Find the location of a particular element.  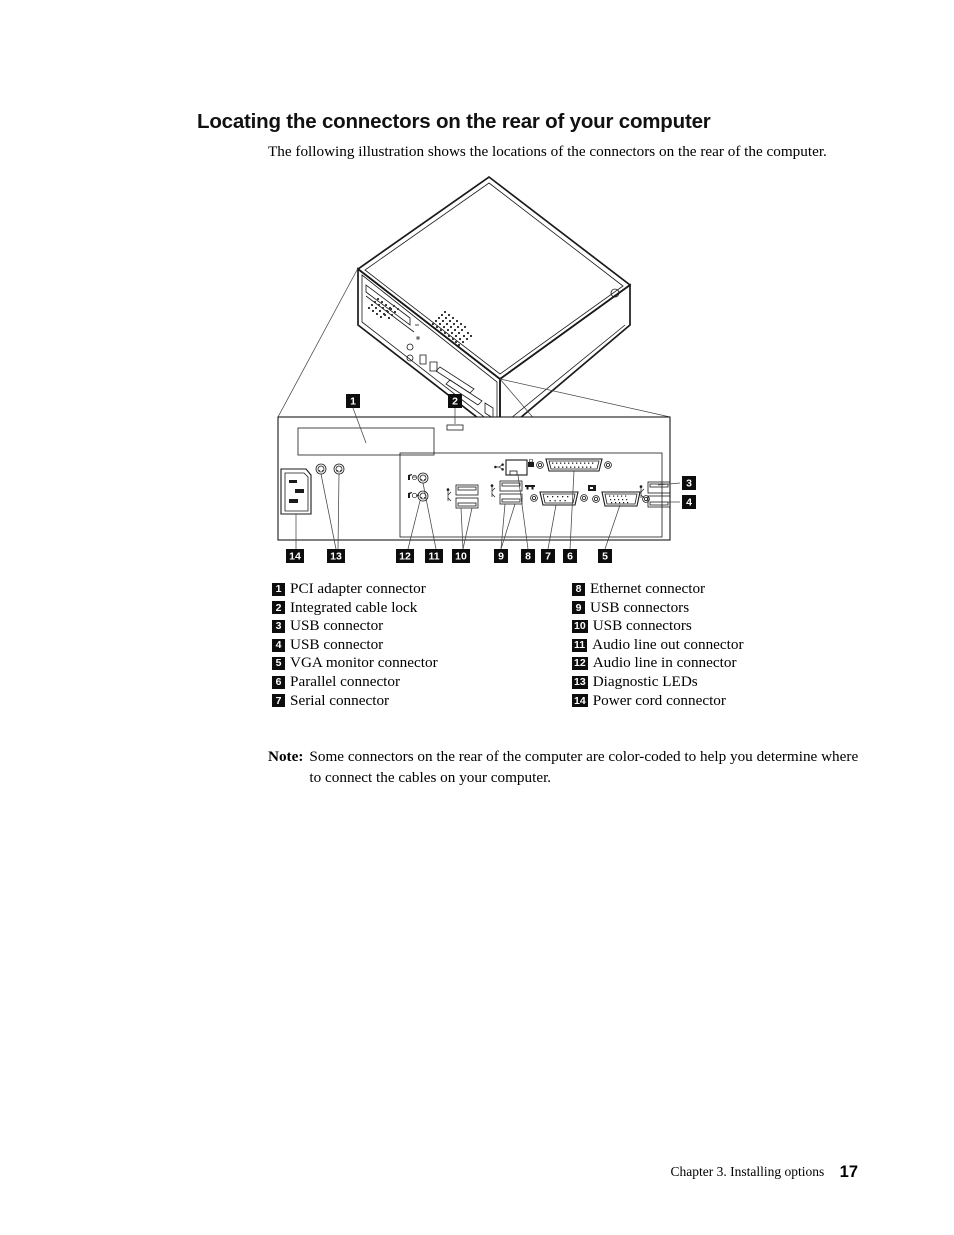

legend-number: 1 is located at coordinates (278, 589).